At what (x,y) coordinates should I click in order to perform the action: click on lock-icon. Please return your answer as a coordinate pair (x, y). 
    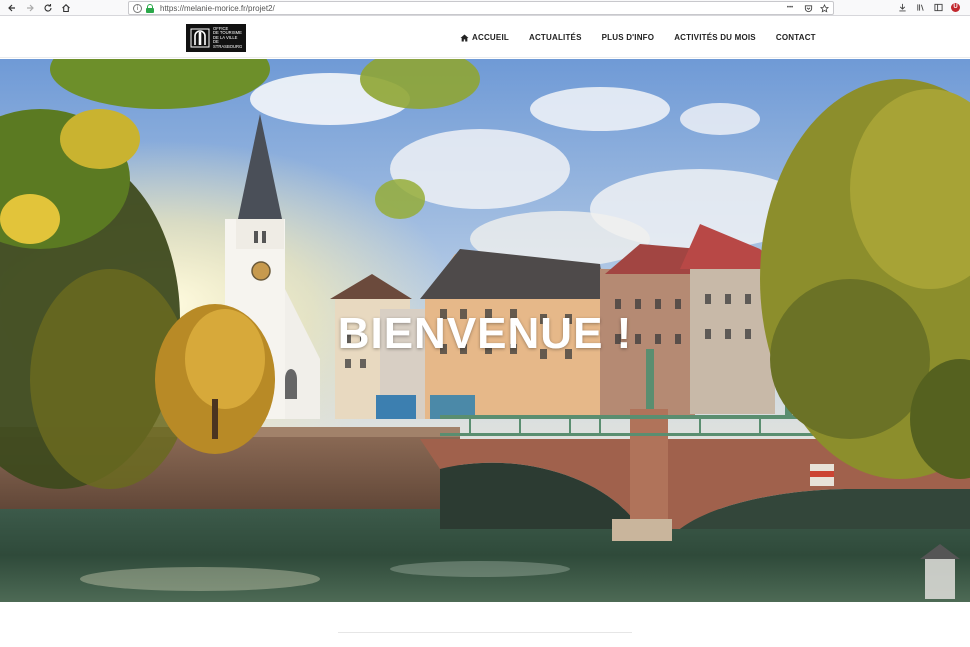
    Looking at the image, I should click on (150, 8).